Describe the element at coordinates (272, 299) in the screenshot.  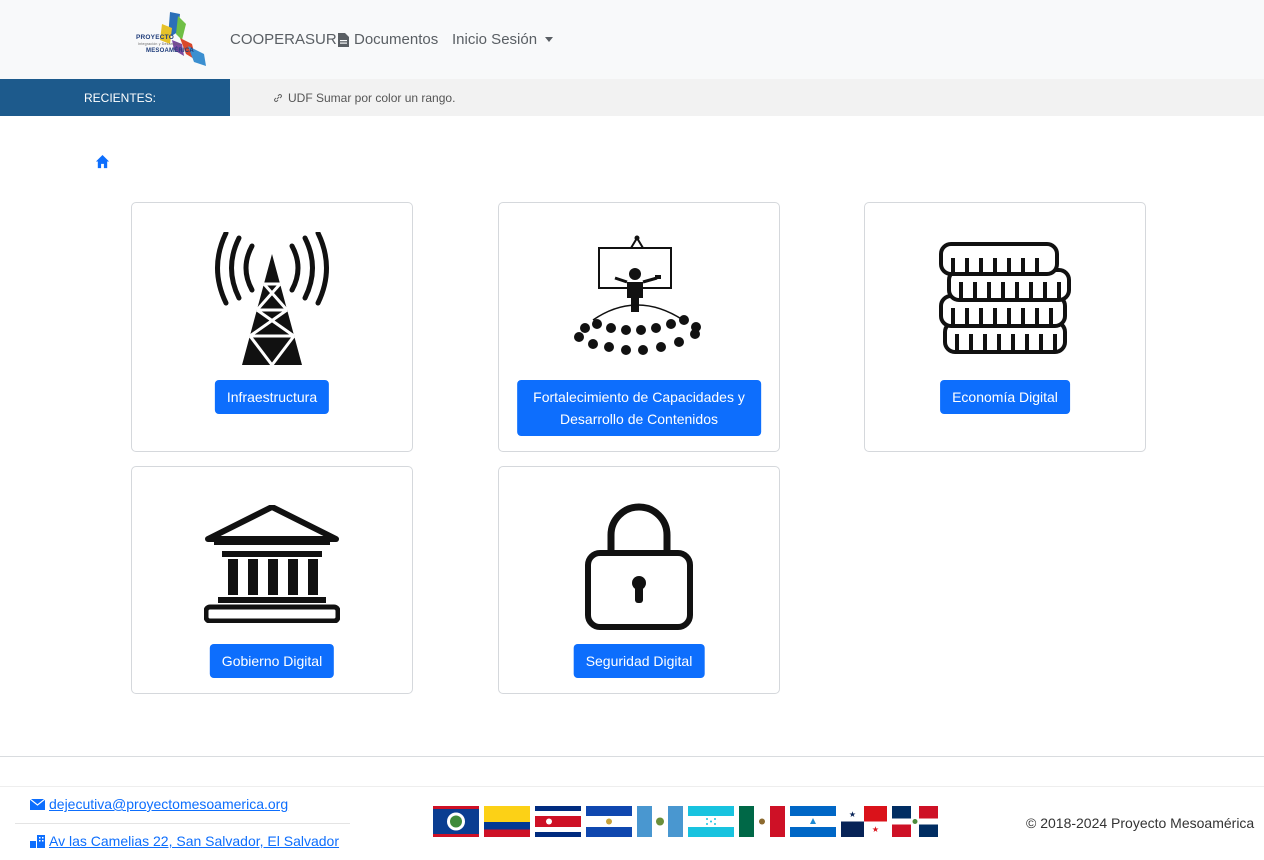
I see `antenna-tower-icon` at that location.